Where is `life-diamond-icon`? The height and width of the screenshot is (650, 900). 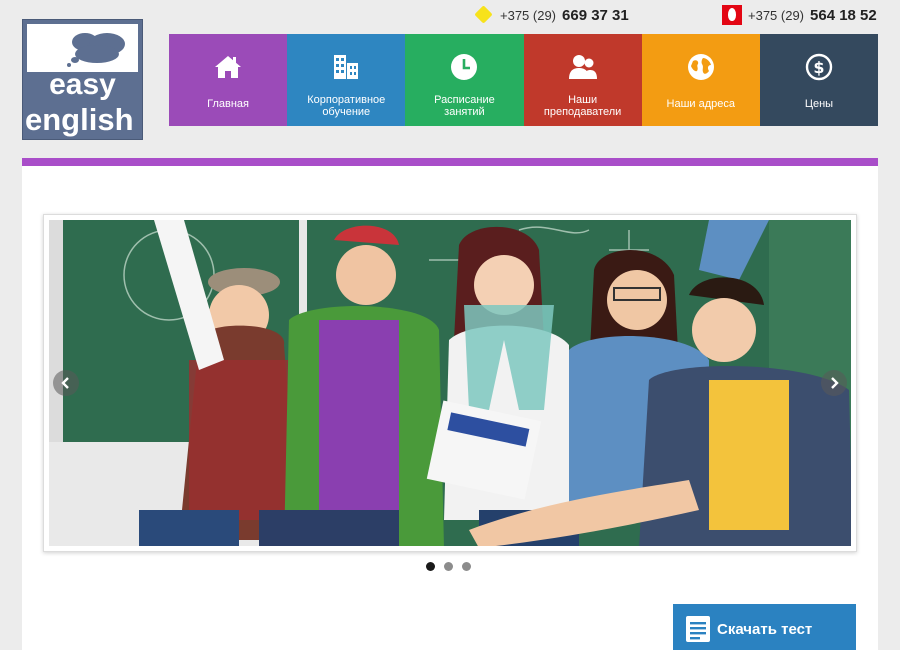 life-diamond-icon is located at coordinates (484, 15).